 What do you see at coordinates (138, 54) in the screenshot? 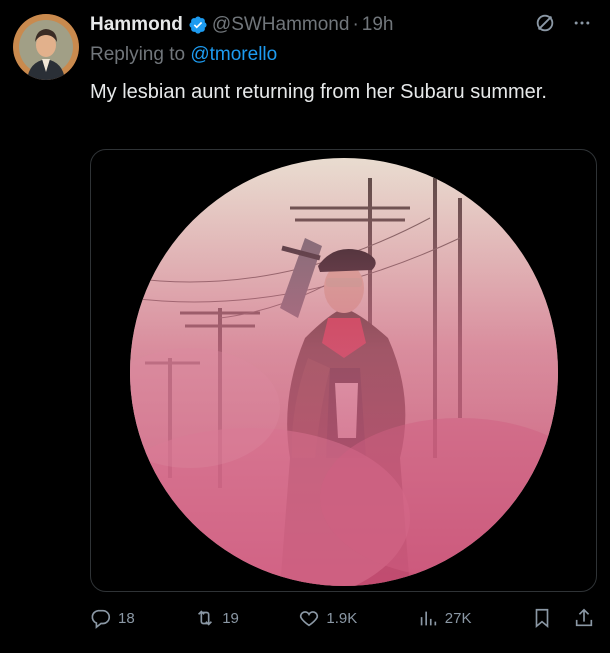
I see `reply-prefix: Replying to` at bounding box center [138, 54].